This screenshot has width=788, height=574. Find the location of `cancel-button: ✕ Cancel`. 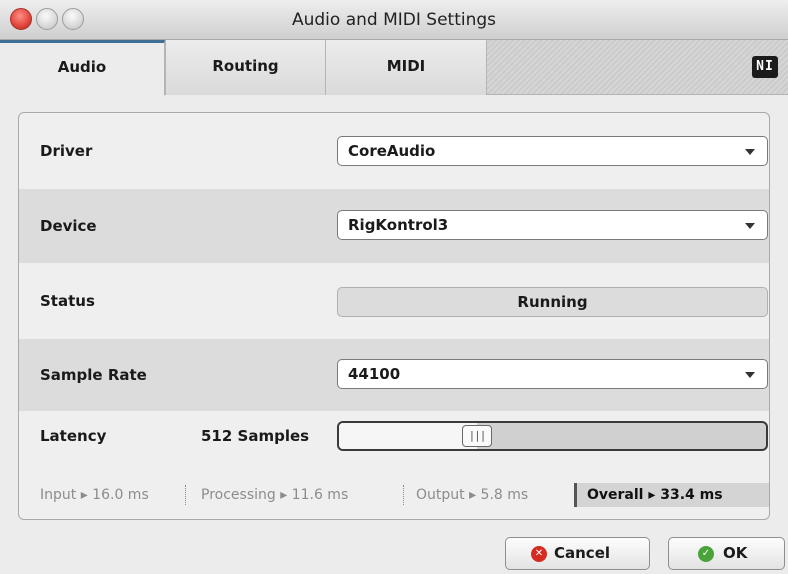

cancel-button: ✕ Cancel is located at coordinates (577, 553).